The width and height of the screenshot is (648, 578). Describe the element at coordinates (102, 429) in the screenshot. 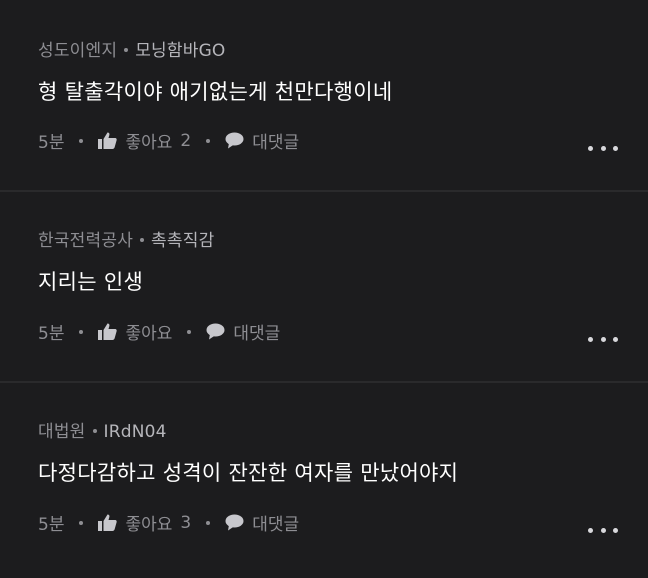

I see `comment-meta: 대법원 IRdN04` at that location.